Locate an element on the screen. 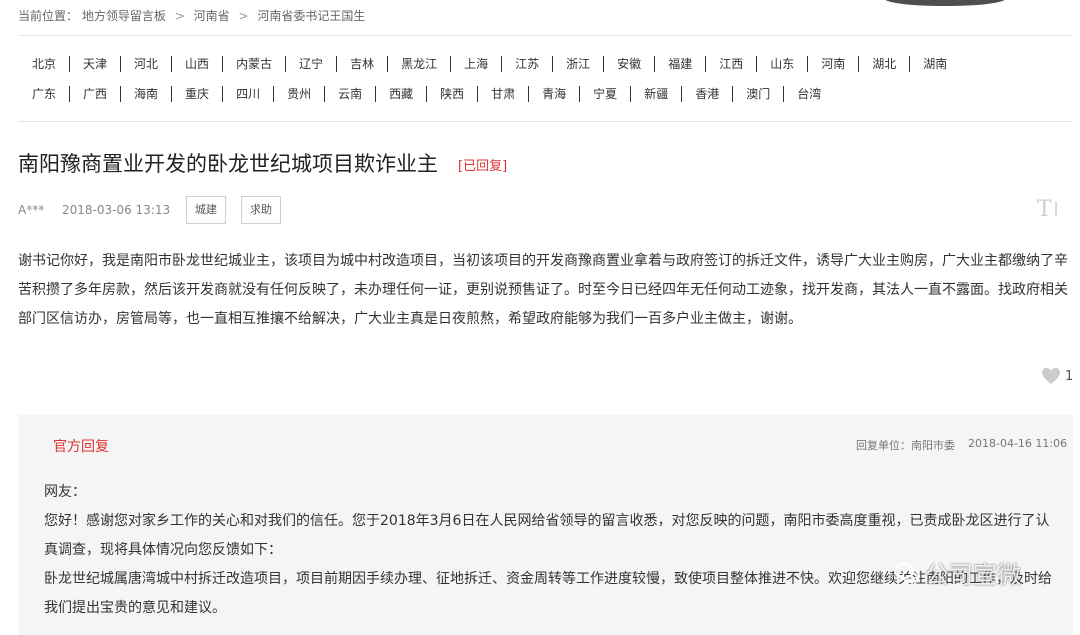 This screenshot has height=635, width=1080. province-link: 甘肃 is located at coordinates (504, 94).